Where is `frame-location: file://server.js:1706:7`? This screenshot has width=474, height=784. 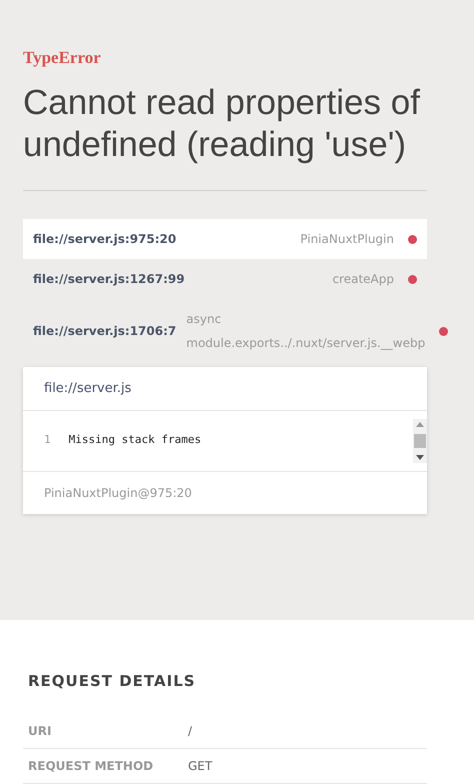 frame-location: file://server.js:1706:7 is located at coordinates (104, 331).